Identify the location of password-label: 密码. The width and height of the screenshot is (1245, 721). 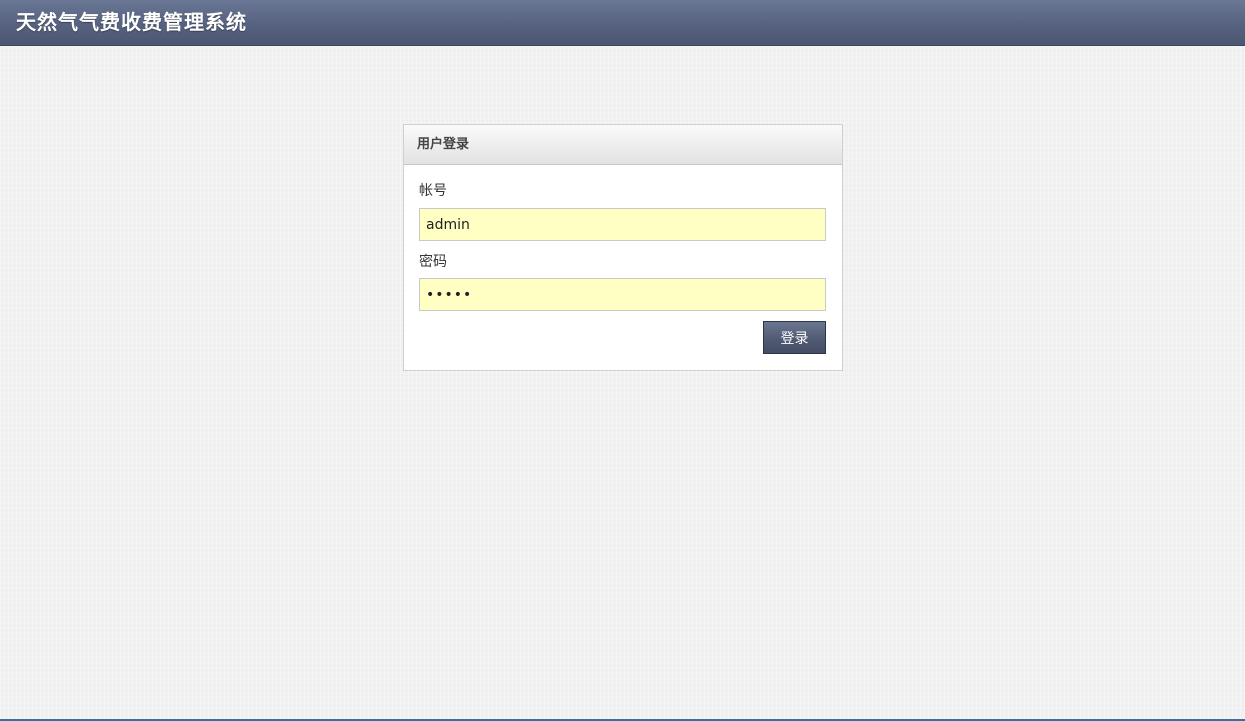
(433, 262).